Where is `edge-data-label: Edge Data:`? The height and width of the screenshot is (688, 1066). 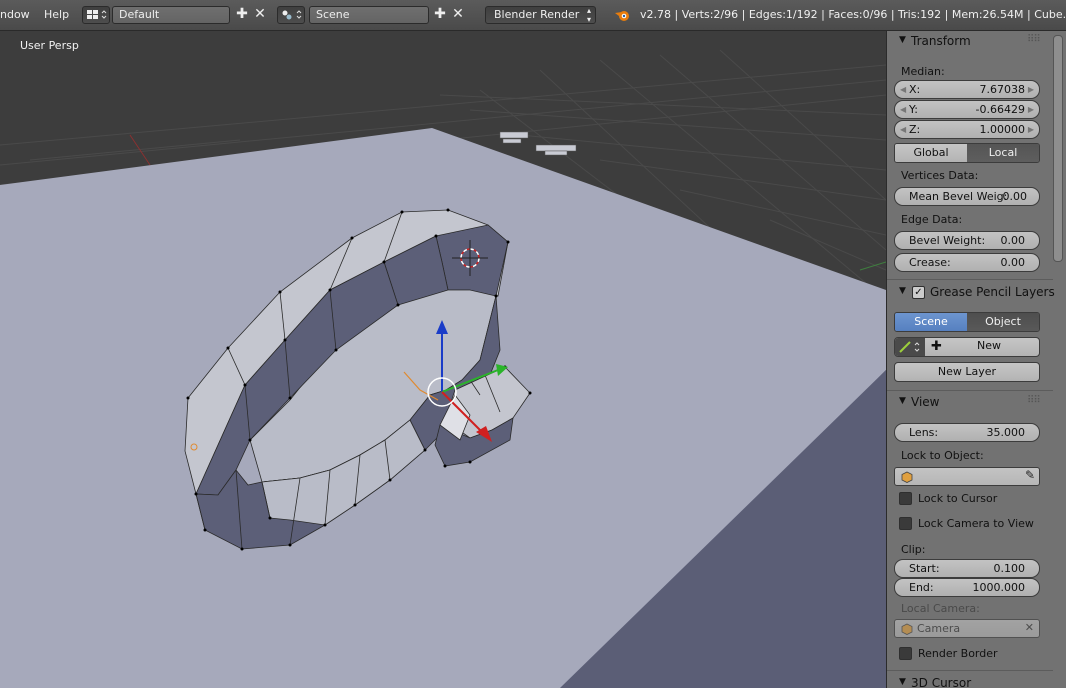
edge-data-label: Edge Data: is located at coordinates (932, 219).